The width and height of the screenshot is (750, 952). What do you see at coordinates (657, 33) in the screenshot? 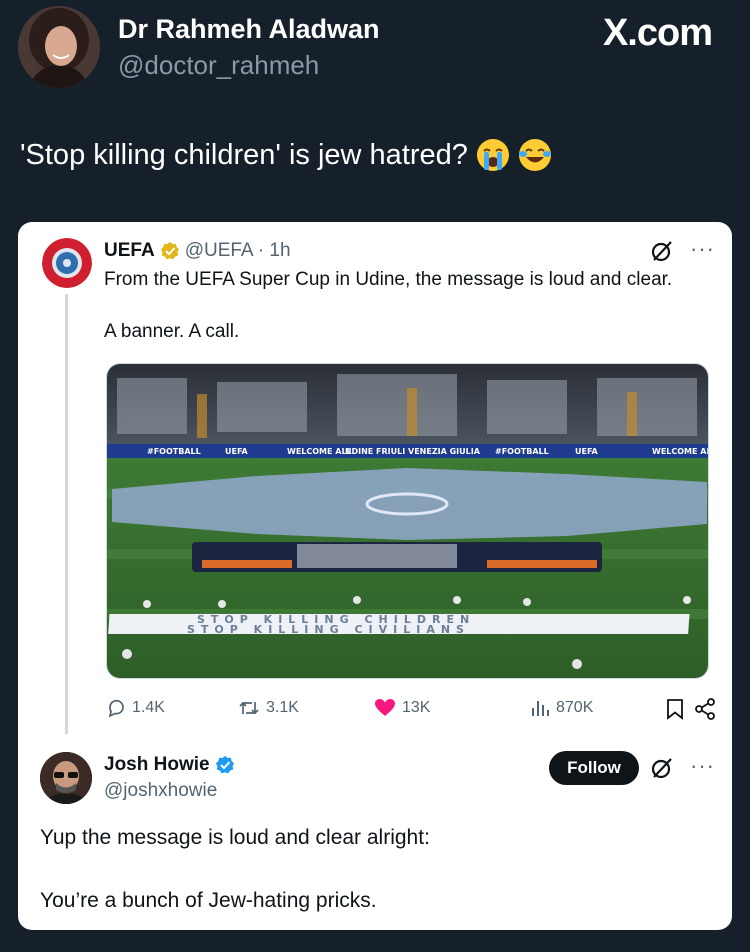
I see `site-brand: X.com` at bounding box center [657, 33].